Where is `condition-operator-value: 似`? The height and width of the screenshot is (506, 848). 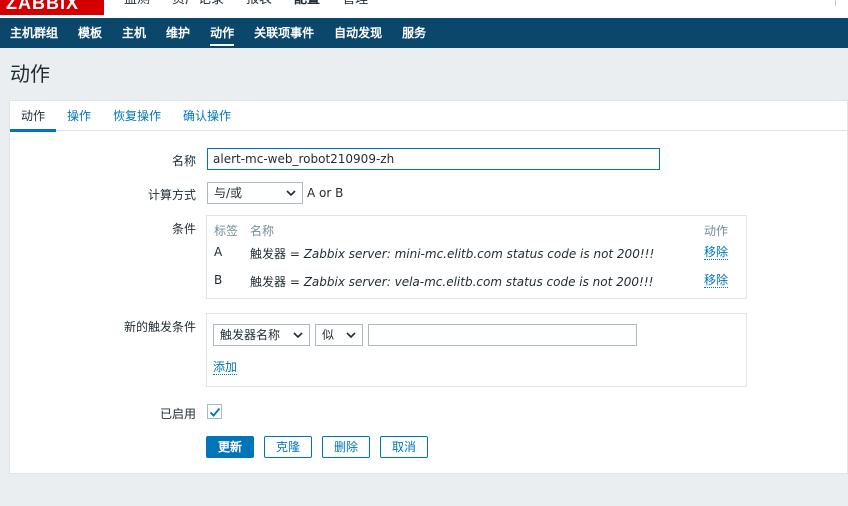 condition-operator-value: 似 is located at coordinates (328, 335).